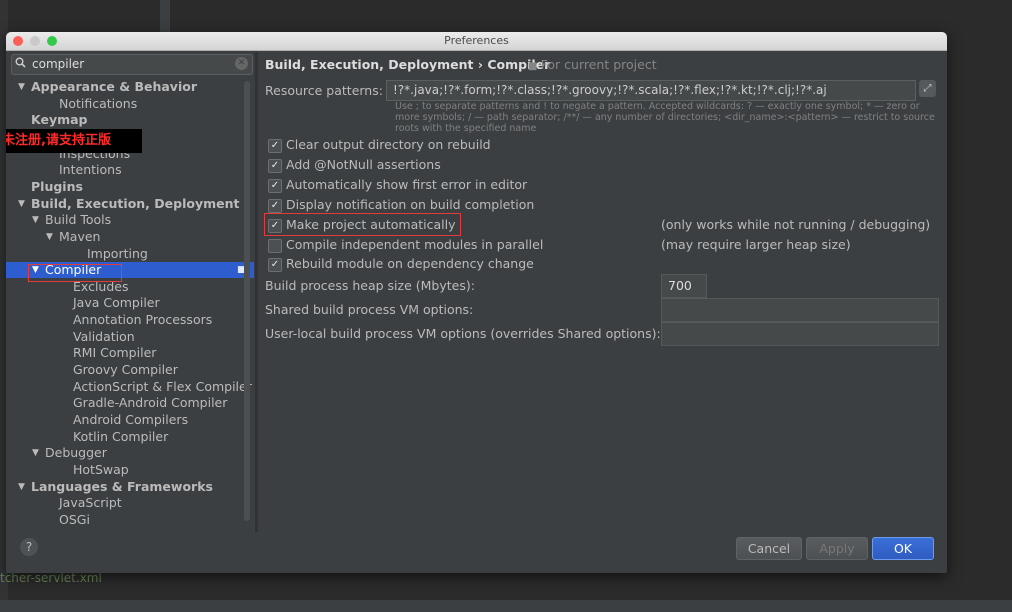 The height and width of the screenshot is (612, 1012). I want to click on tree-item-validation: Validation, so click(130, 337).